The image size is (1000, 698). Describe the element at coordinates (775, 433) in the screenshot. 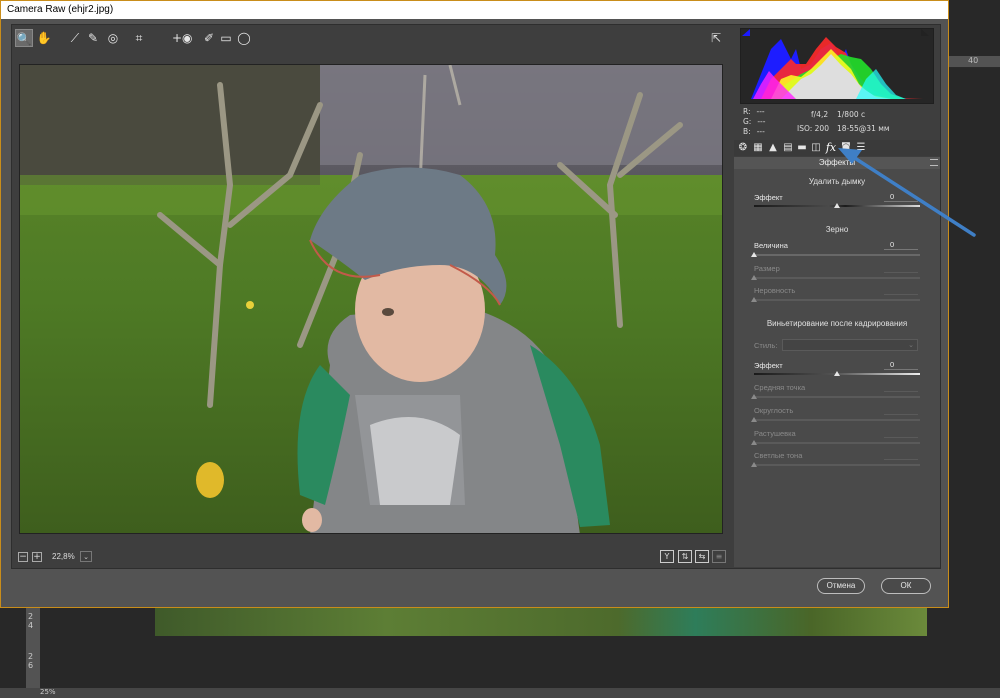

I see `vignette-feather-label: Растушевка` at that location.